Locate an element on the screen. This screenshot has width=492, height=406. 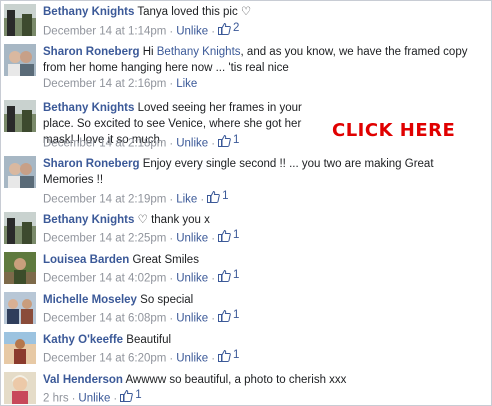
comment-text: Great Smiles is located at coordinates (165, 260).